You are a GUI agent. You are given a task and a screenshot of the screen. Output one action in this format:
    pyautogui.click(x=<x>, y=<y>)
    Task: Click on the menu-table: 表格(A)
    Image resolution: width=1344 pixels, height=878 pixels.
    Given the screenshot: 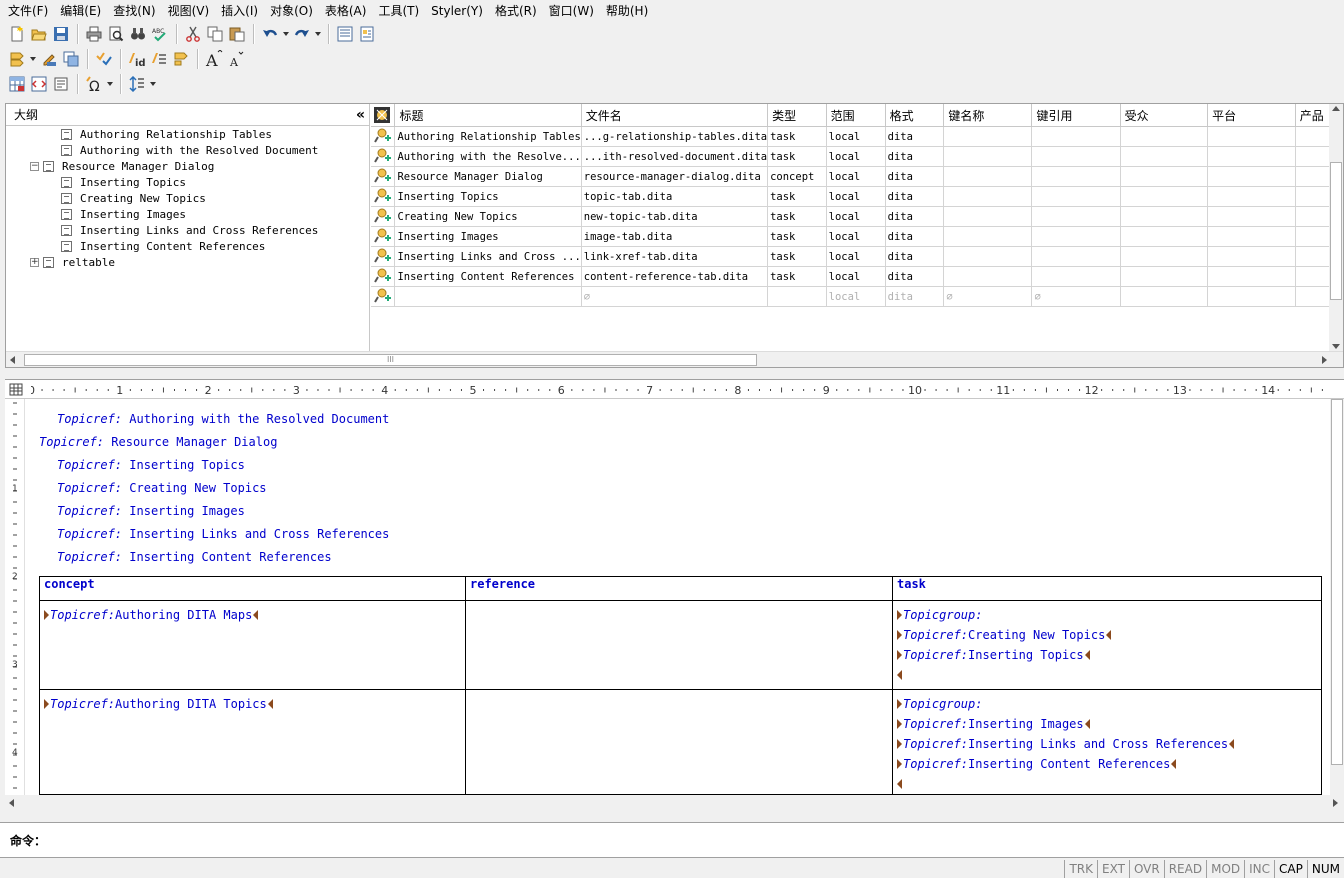 What is the action you would take?
    pyautogui.click(x=346, y=11)
    